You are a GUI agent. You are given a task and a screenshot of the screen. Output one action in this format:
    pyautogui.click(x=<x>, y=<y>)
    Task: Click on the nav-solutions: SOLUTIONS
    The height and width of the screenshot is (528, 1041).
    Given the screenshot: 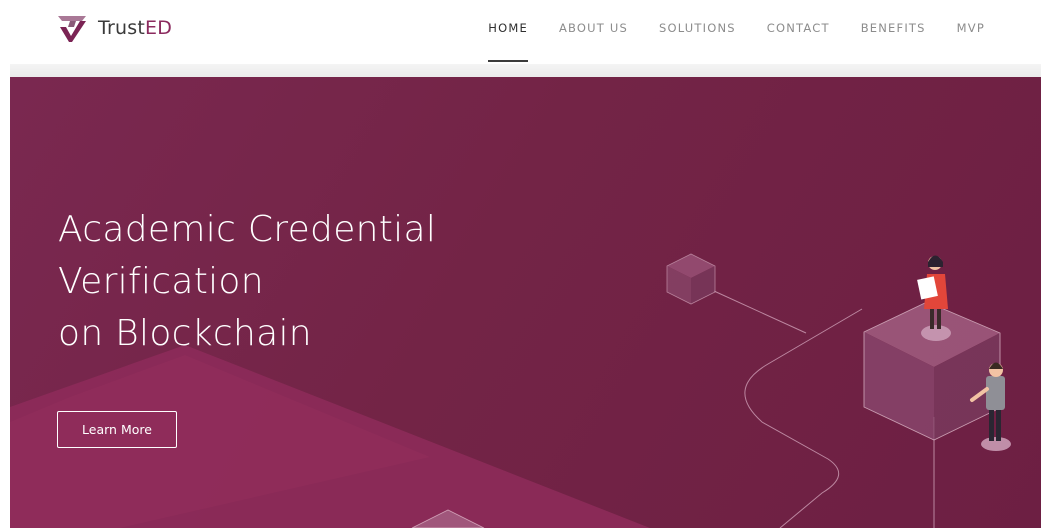 What is the action you would take?
    pyautogui.click(x=697, y=28)
    